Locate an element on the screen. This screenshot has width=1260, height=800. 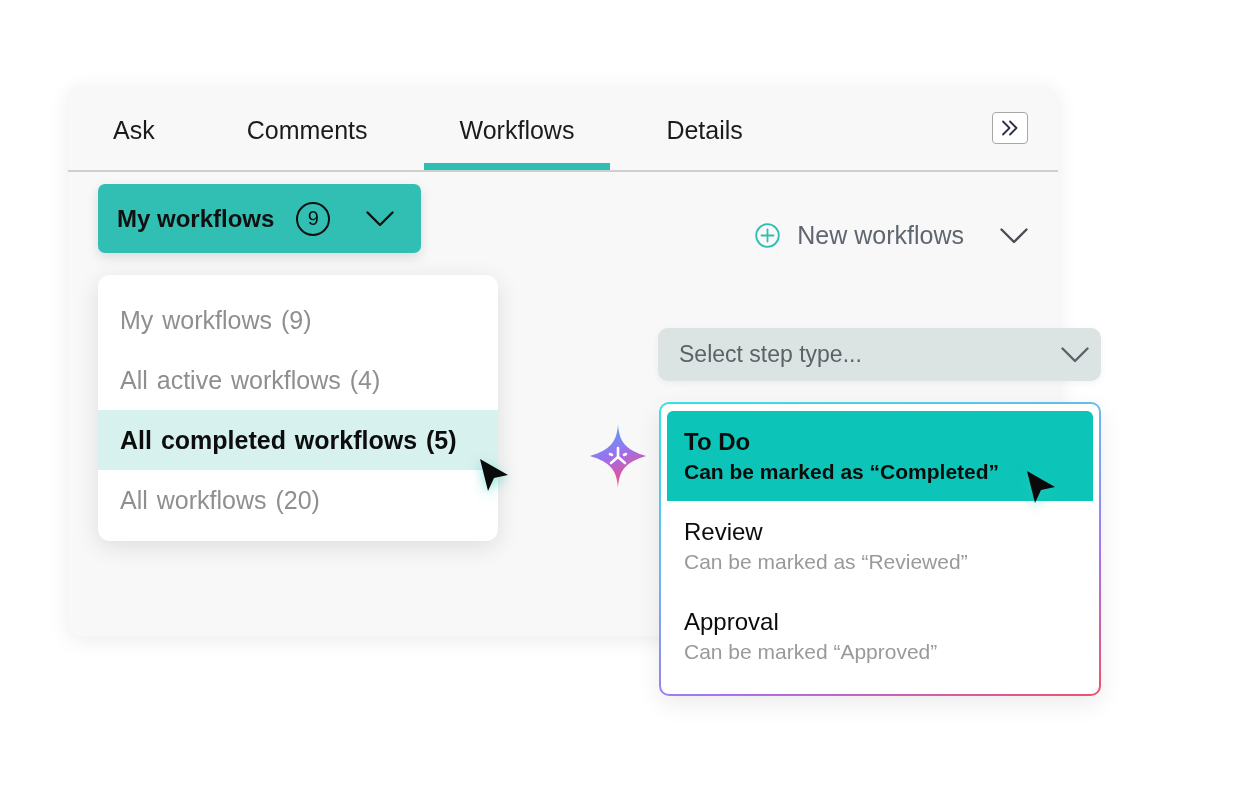
tab: Workflows is located at coordinates (517, 128).